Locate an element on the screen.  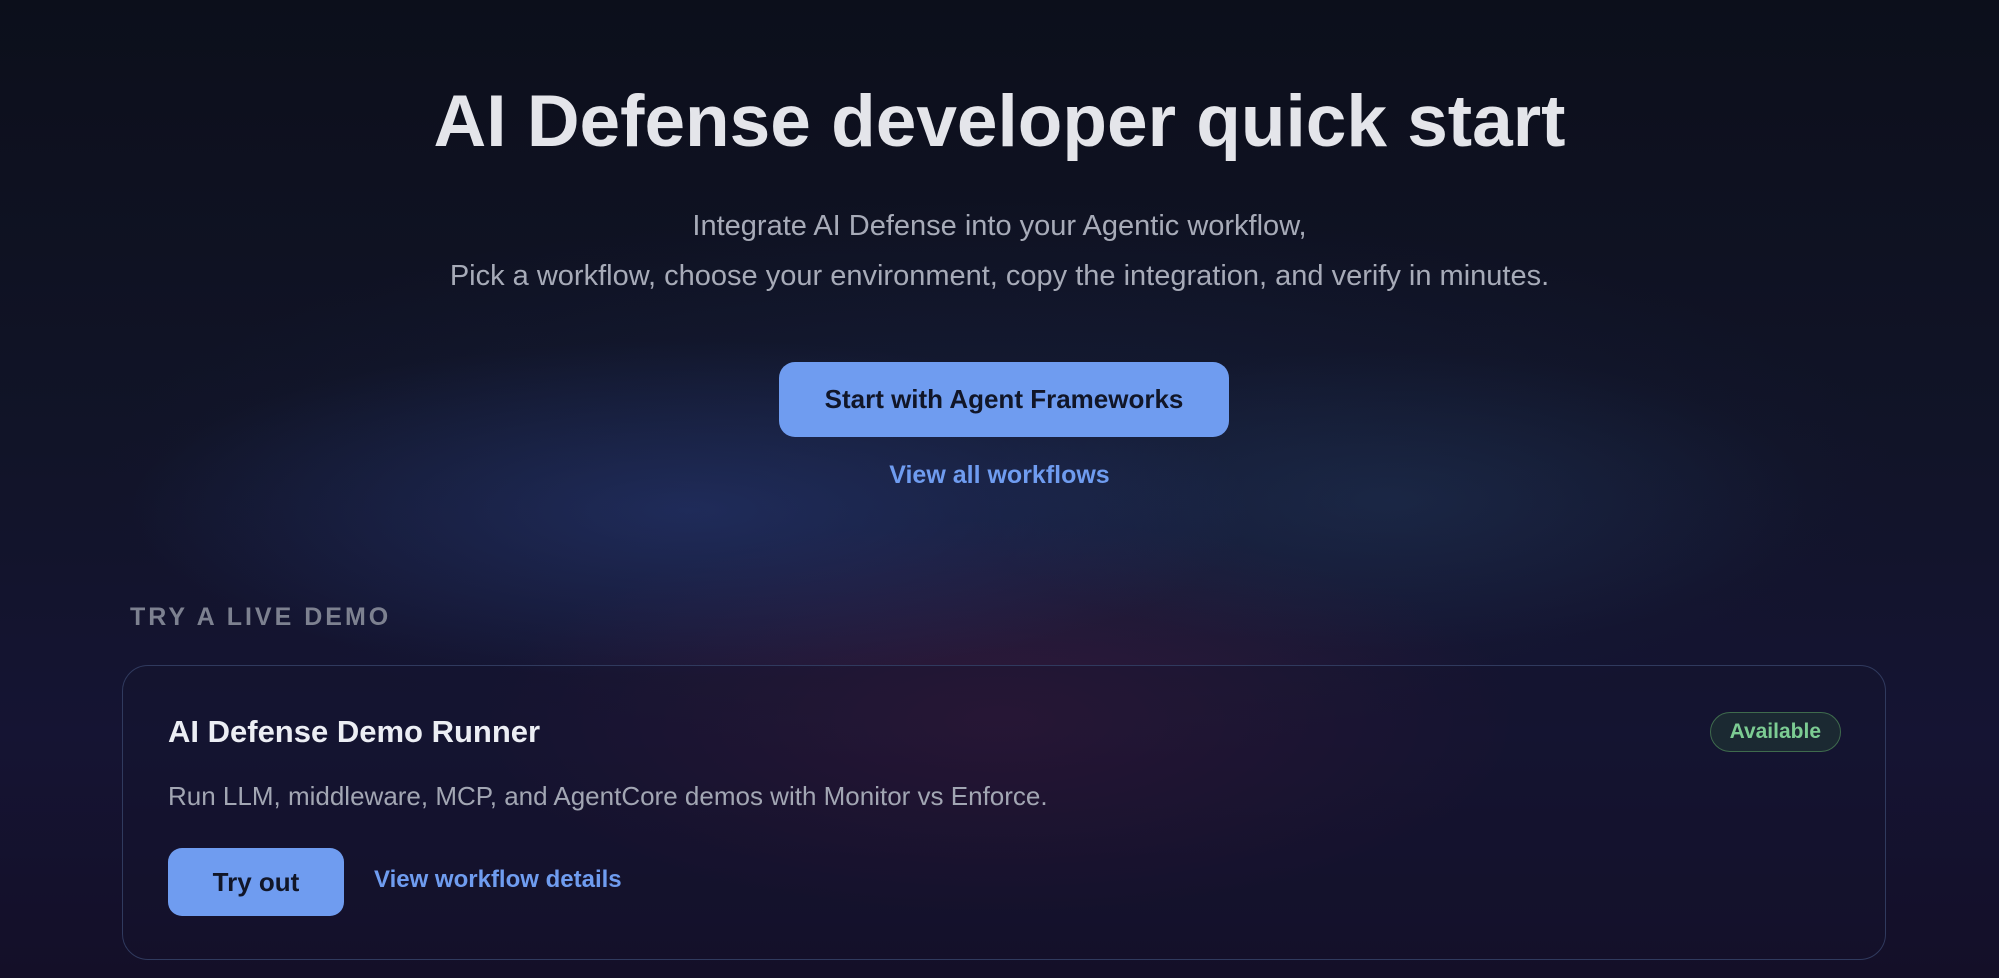
page-title: AI Defense developer quick start is located at coordinates (999, 121).